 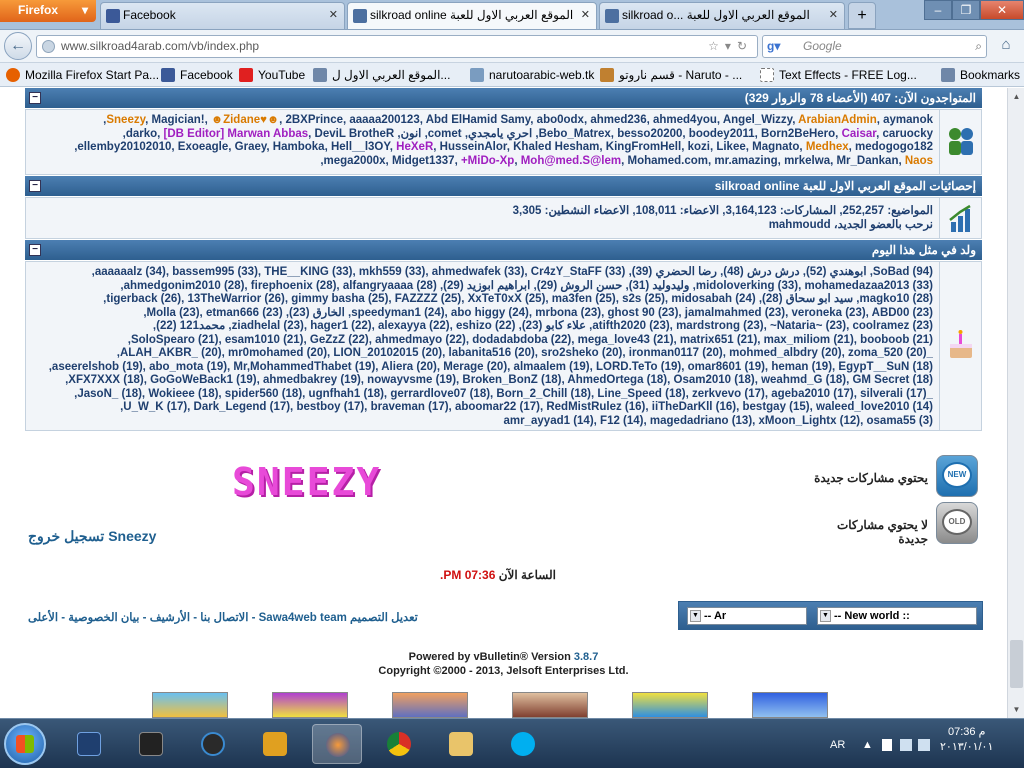 I want to click on start-button, so click(x=25, y=744).